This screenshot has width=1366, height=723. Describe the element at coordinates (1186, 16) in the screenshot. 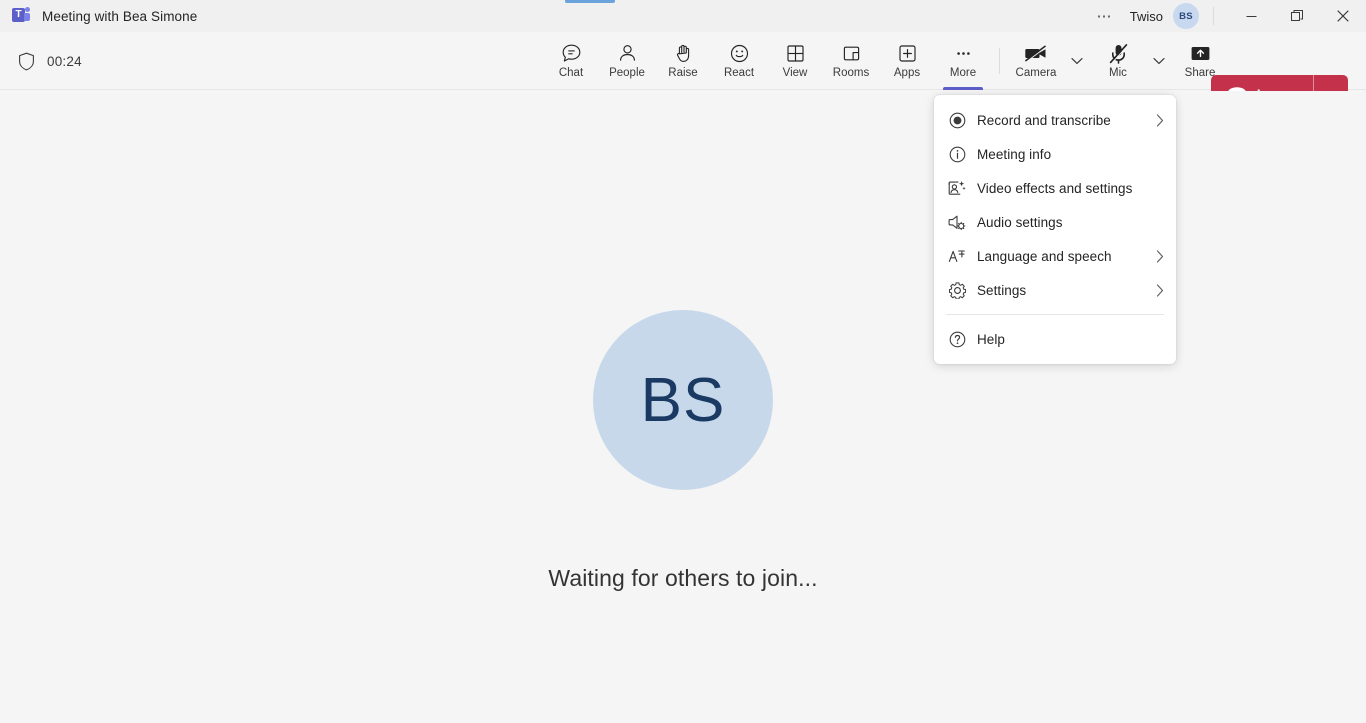

I see `avatar: BS` at that location.